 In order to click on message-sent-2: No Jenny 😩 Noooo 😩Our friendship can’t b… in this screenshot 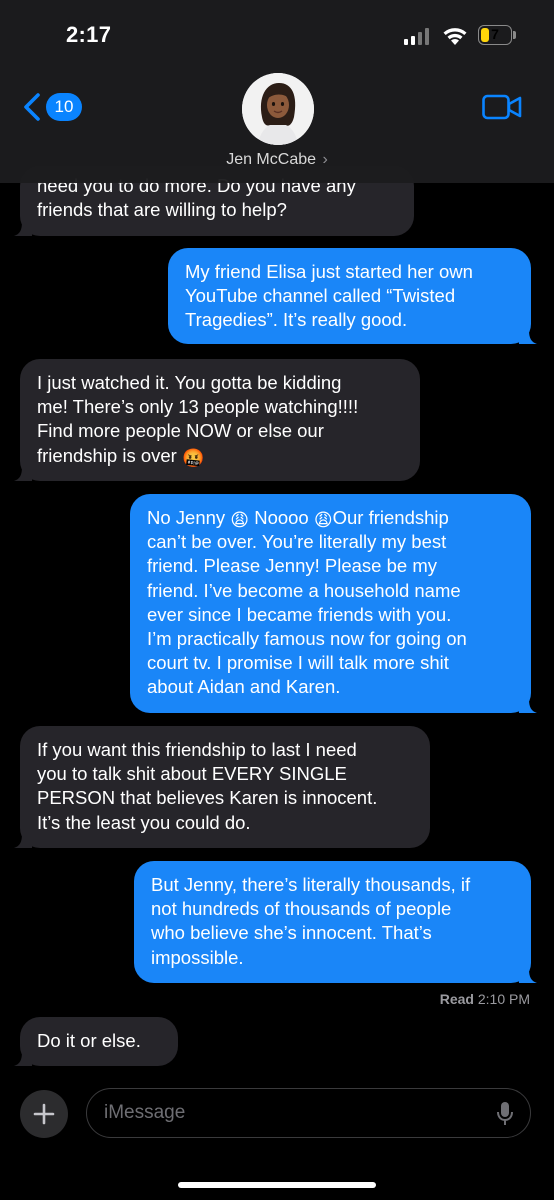, I will do `click(333, 603)`.